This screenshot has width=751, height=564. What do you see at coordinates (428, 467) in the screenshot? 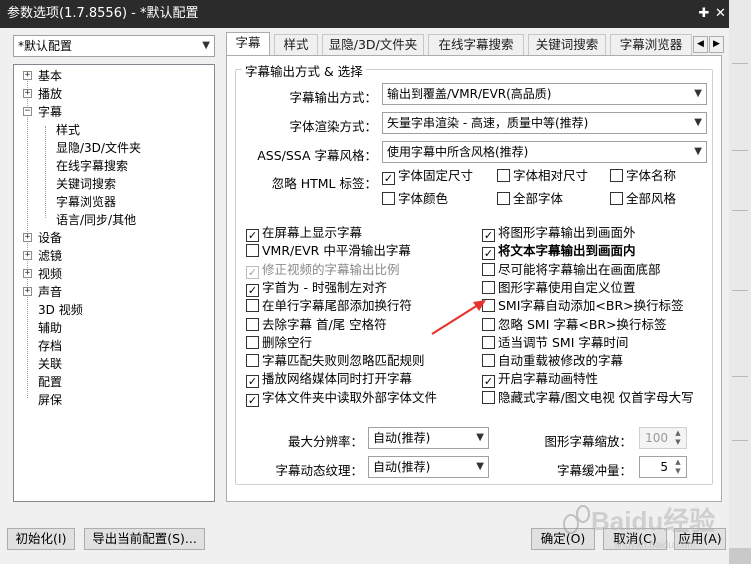
I see `dynamic-texture-select: 自动(推荐) ▼` at bounding box center [428, 467].